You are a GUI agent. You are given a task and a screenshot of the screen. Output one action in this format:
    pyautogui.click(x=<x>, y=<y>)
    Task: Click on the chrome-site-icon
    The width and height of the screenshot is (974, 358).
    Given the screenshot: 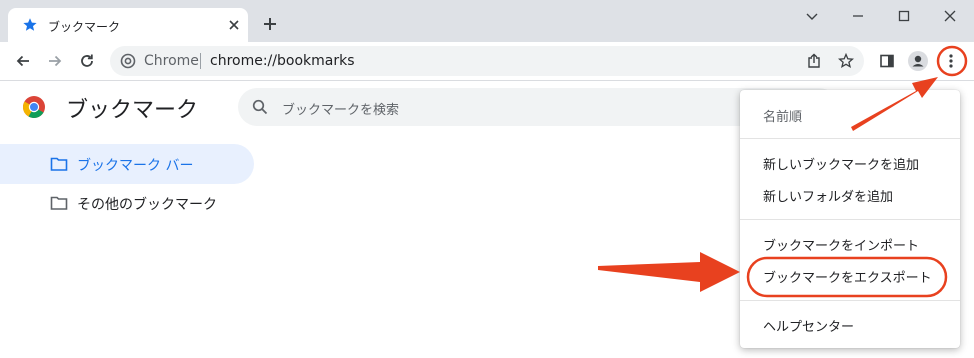 What is the action you would take?
    pyautogui.click(x=128, y=61)
    